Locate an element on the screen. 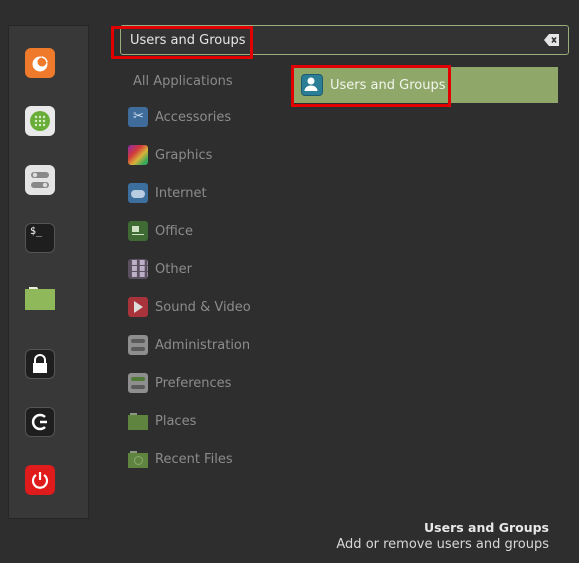  category-internet: Internet is located at coordinates (167, 193).